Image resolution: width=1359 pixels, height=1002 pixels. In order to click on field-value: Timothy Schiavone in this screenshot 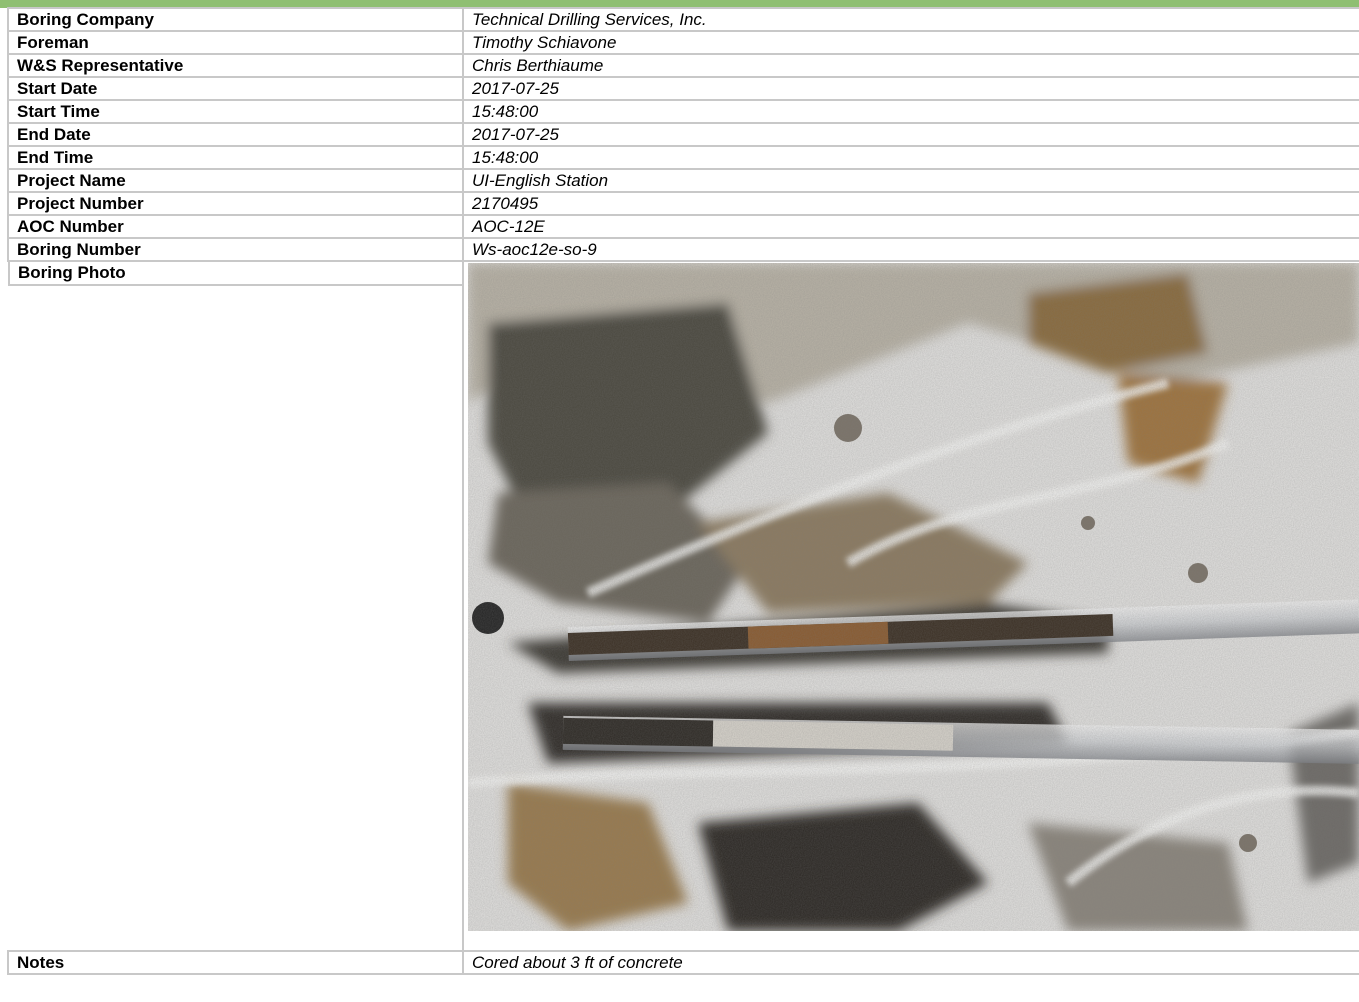, I will do `click(910, 42)`.